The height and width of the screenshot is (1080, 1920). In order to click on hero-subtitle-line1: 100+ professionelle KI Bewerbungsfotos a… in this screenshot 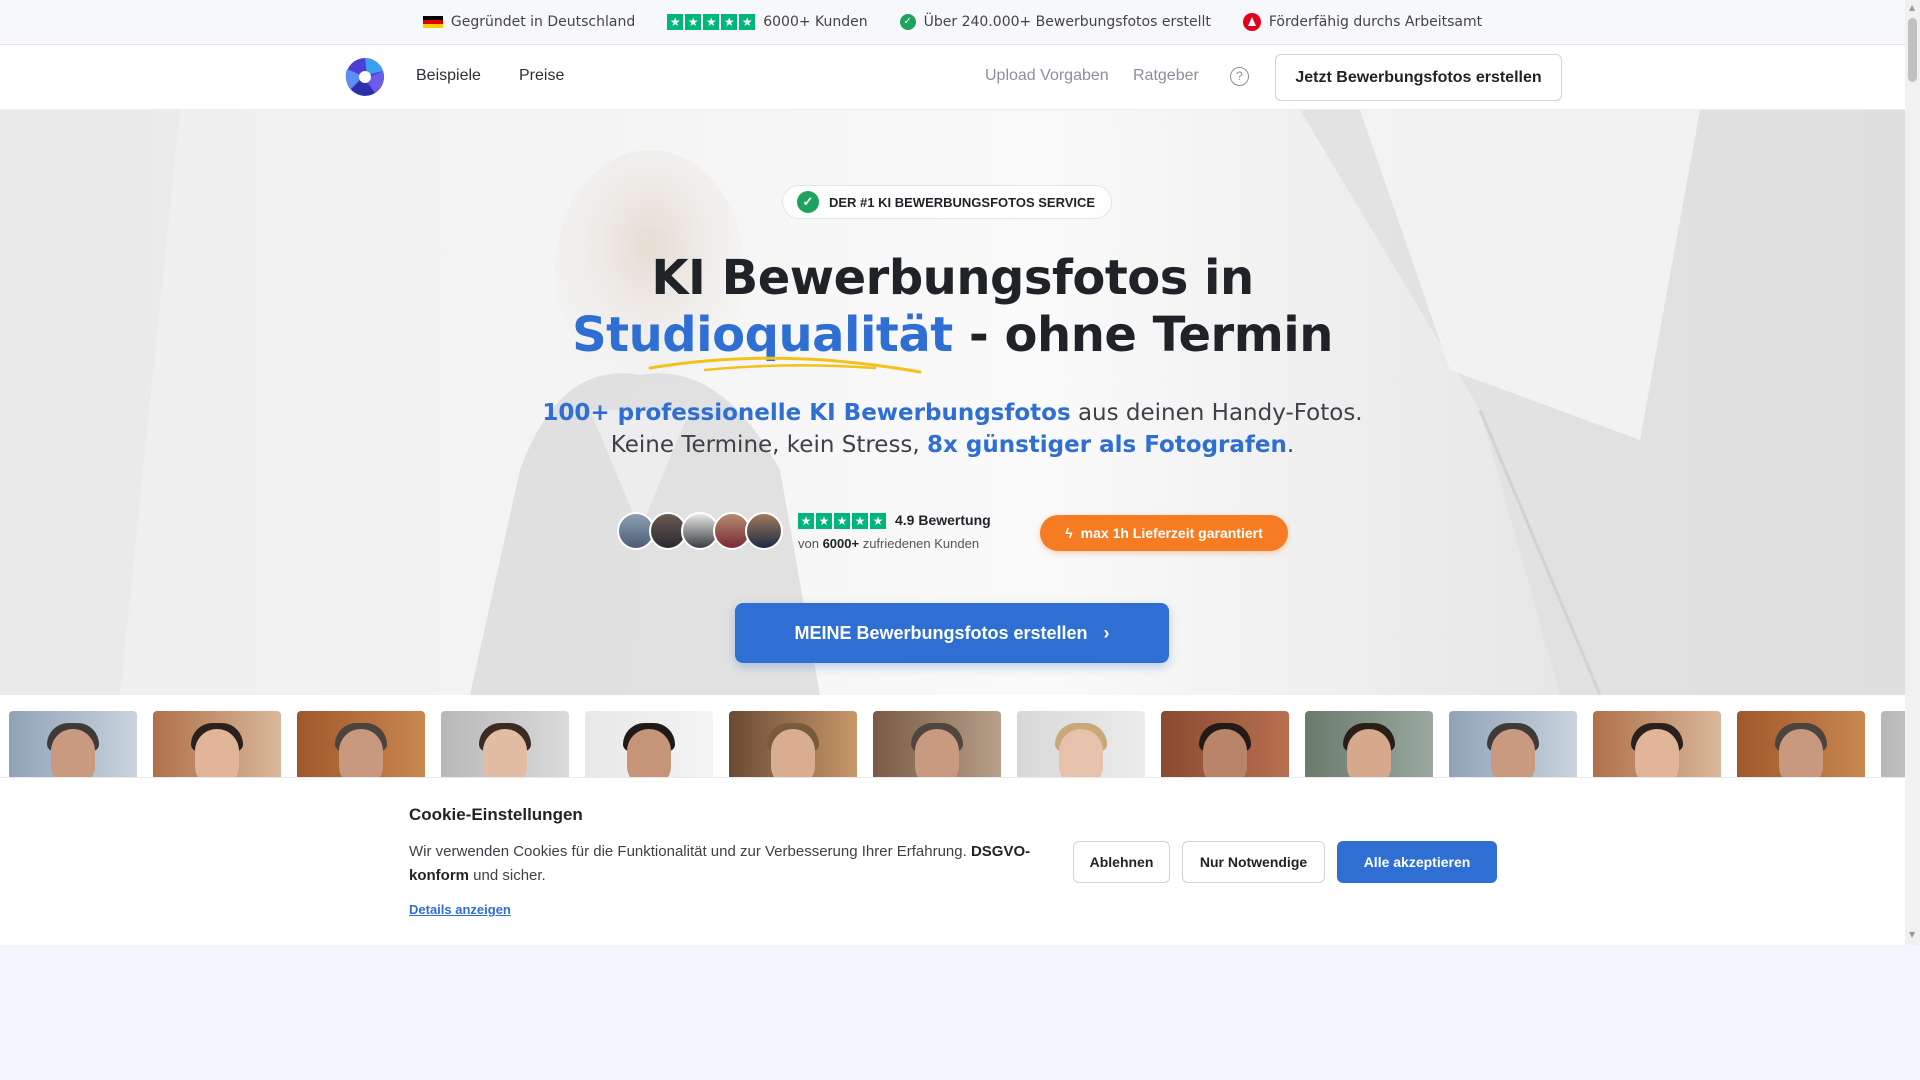, I will do `click(952, 413)`.